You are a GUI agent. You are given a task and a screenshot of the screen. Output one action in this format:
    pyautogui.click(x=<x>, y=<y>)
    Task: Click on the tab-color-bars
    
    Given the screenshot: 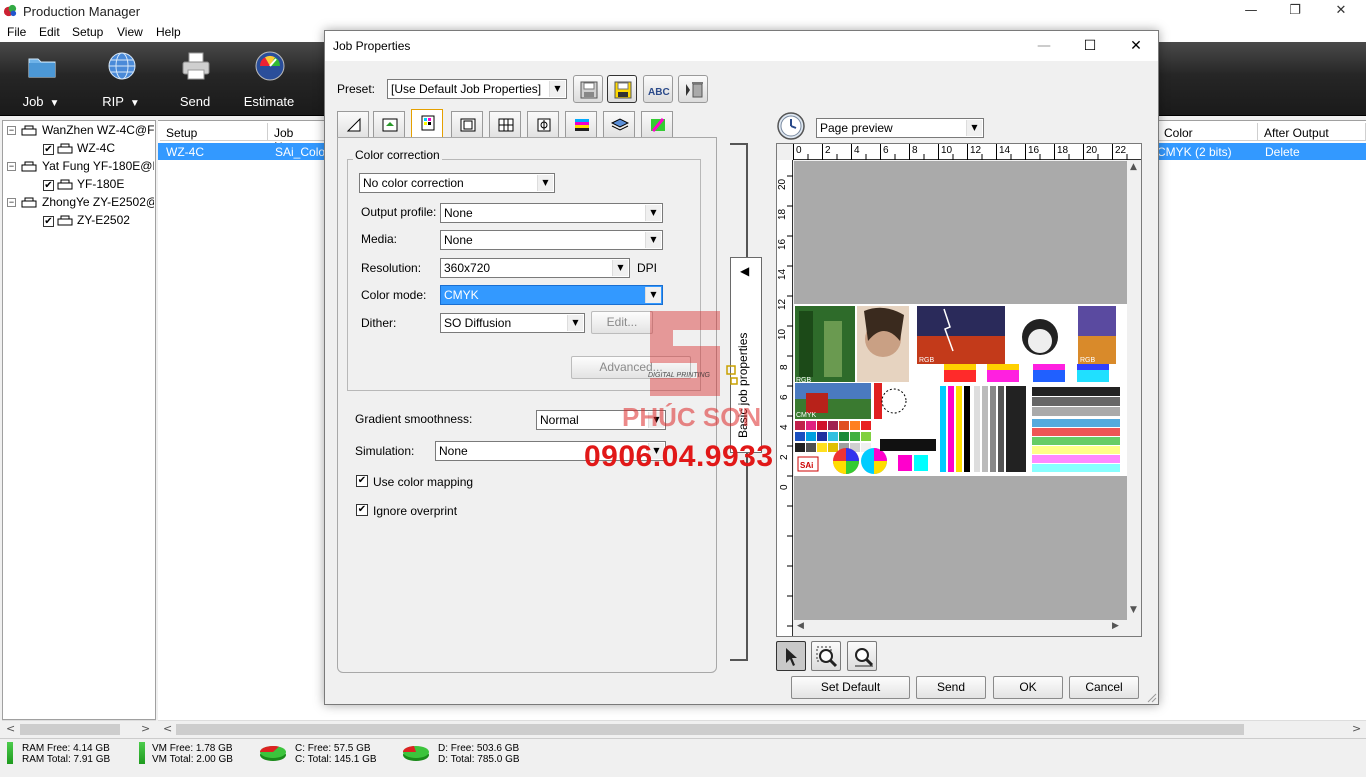 What is the action you would take?
    pyautogui.click(x=581, y=124)
    